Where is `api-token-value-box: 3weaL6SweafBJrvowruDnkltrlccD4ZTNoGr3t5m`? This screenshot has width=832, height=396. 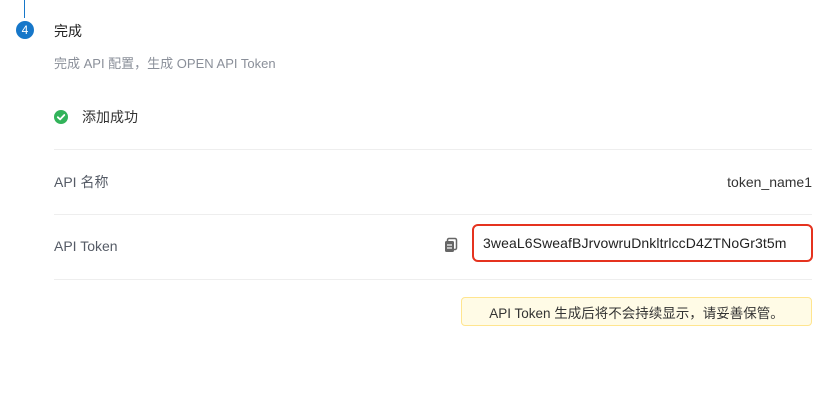
api-token-value-box: 3weaL6SweafBJrvowruDnkltrlccD4ZTNoGr3t5m is located at coordinates (642, 243).